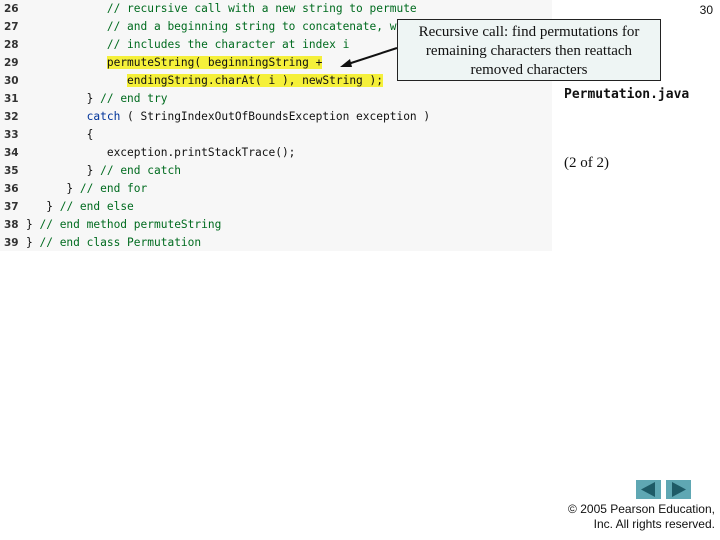 The height and width of the screenshot is (540, 720). Describe the element at coordinates (11, 81) in the screenshot. I see `line-number: 30` at that location.